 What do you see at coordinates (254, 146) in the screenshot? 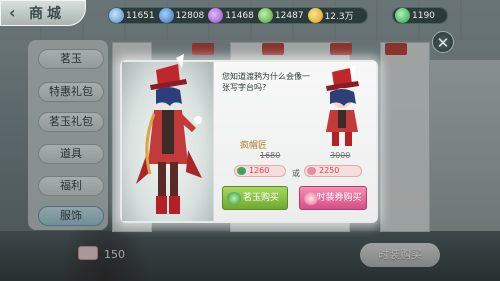
I see `item-name: 疯帽匠` at bounding box center [254, 146].